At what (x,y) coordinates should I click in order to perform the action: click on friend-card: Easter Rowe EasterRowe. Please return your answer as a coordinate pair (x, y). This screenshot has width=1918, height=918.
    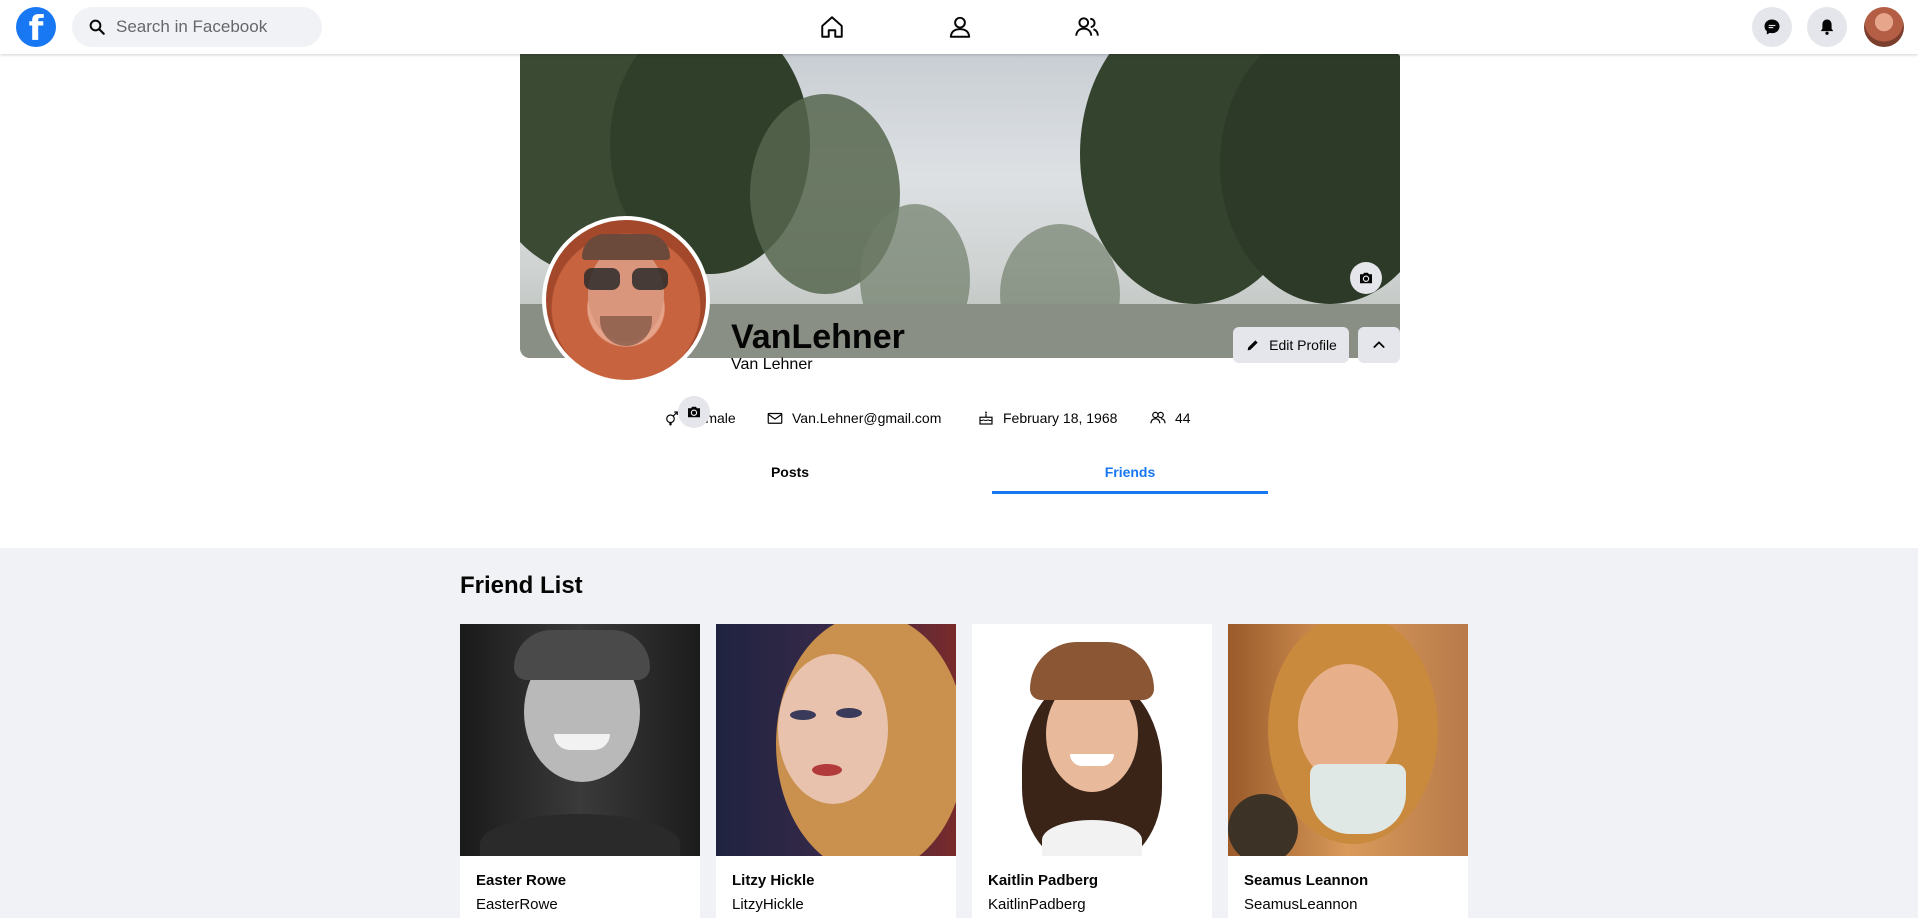
    Looking at the image, I should click on (580, 771).